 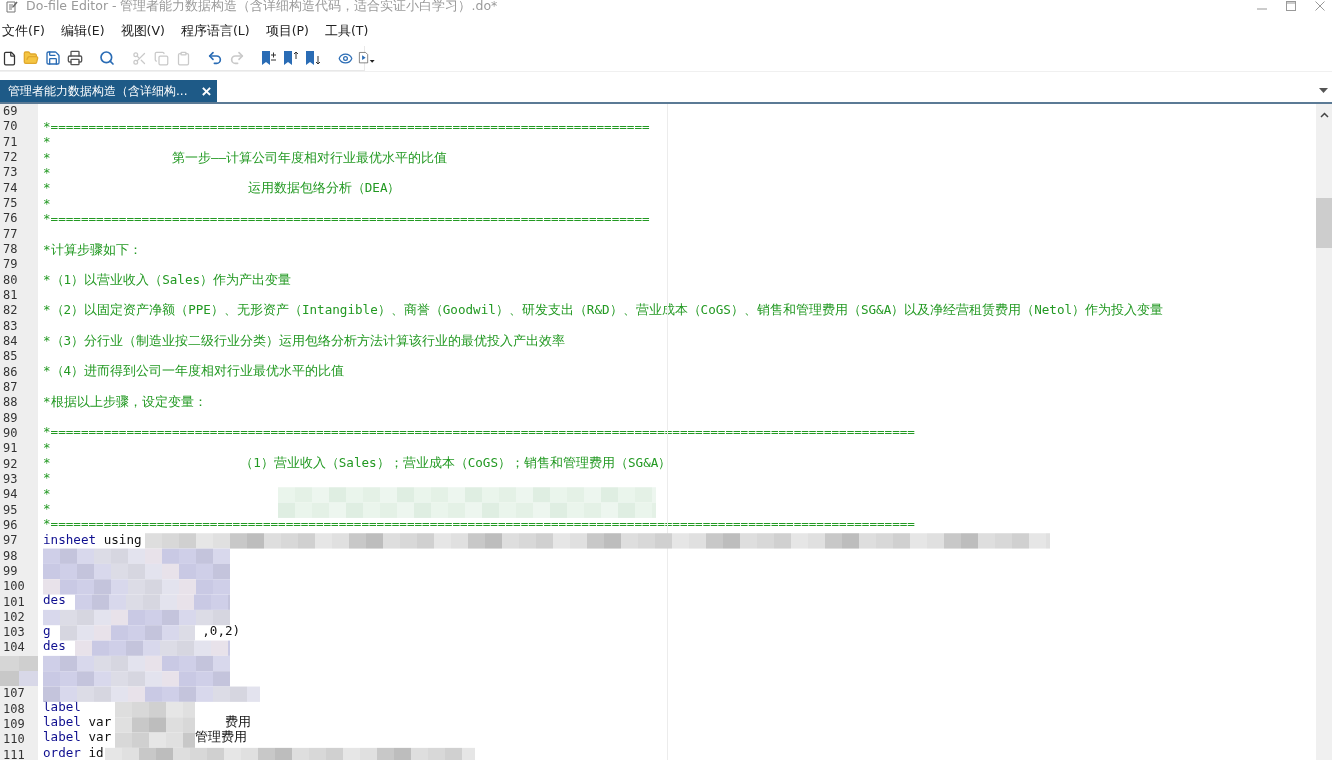 What do you see at coordinates (324, 188) in the screenshot?
I see `code-comment: 运用数据包络分析（DEA）` at bounding box center [324, 188].